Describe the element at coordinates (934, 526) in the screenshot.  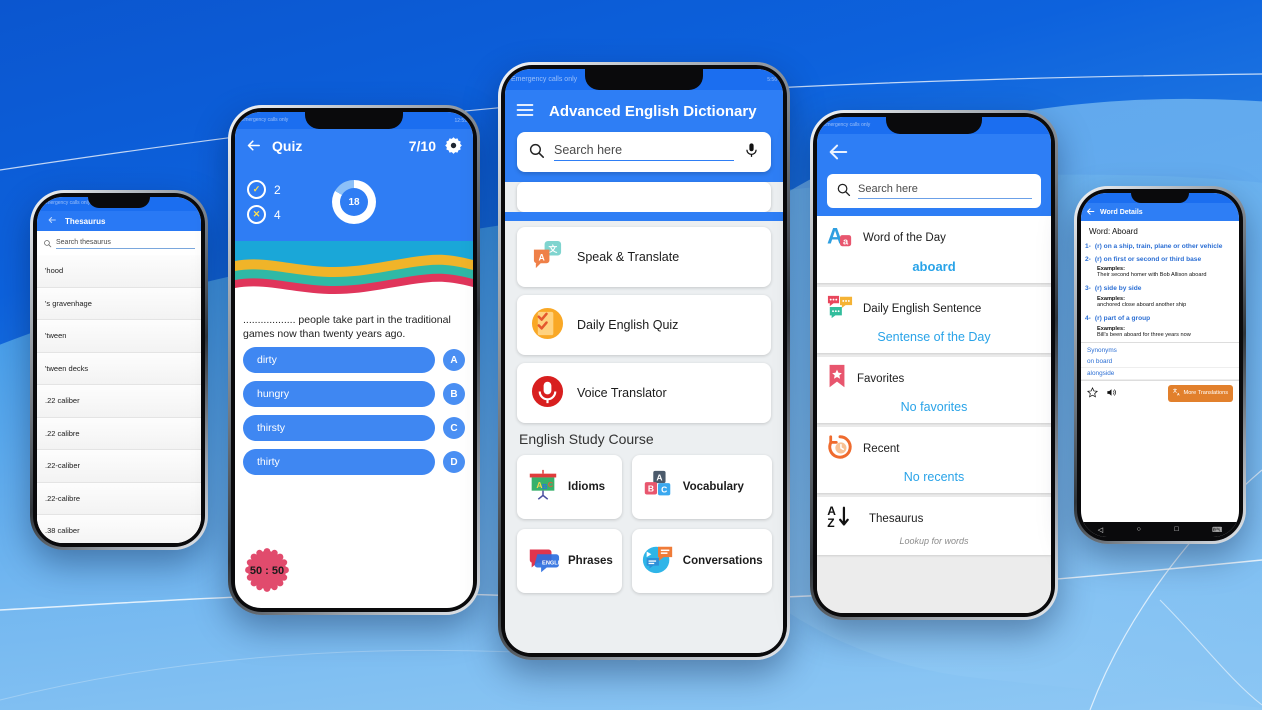
I see `card-thesaurus: A Z Thesaurus Lookup for words` at that location.